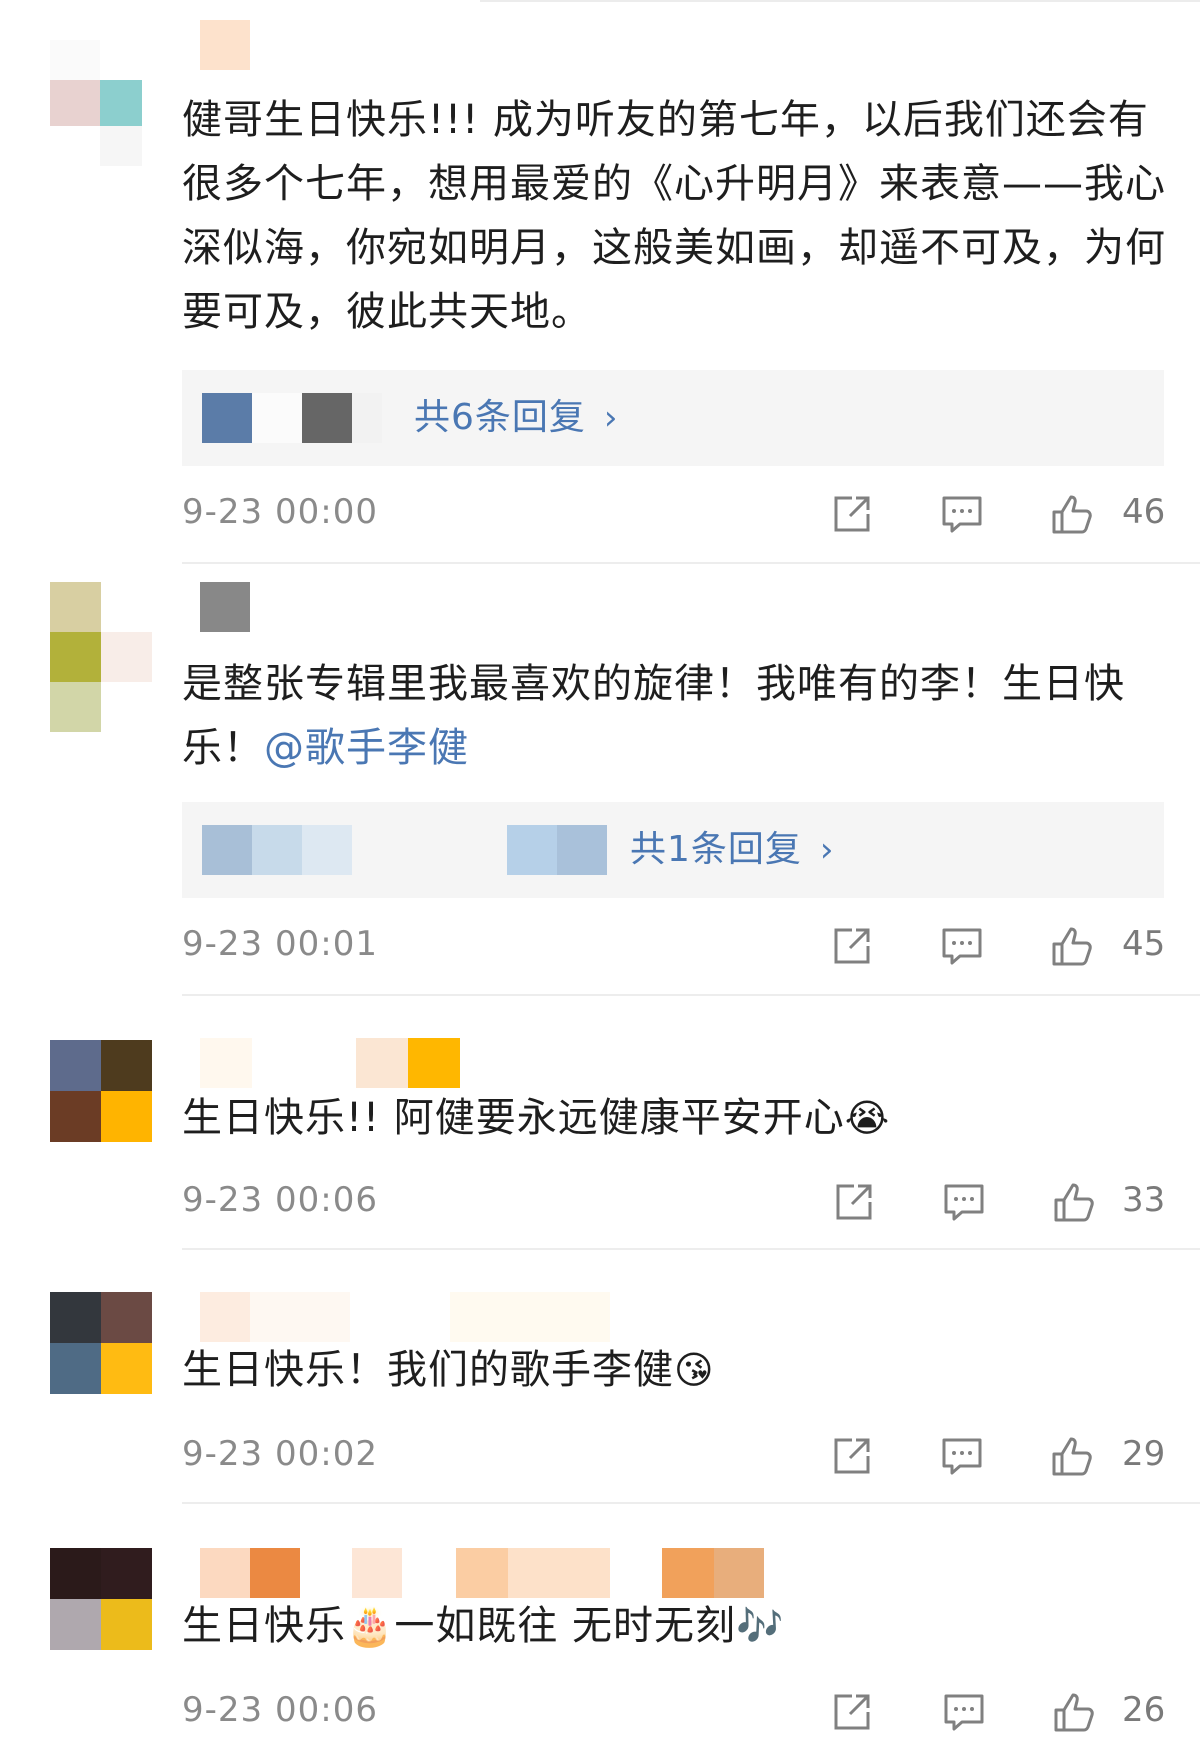  I want to click on reply-count: 共6条回复, so click(500, 417).